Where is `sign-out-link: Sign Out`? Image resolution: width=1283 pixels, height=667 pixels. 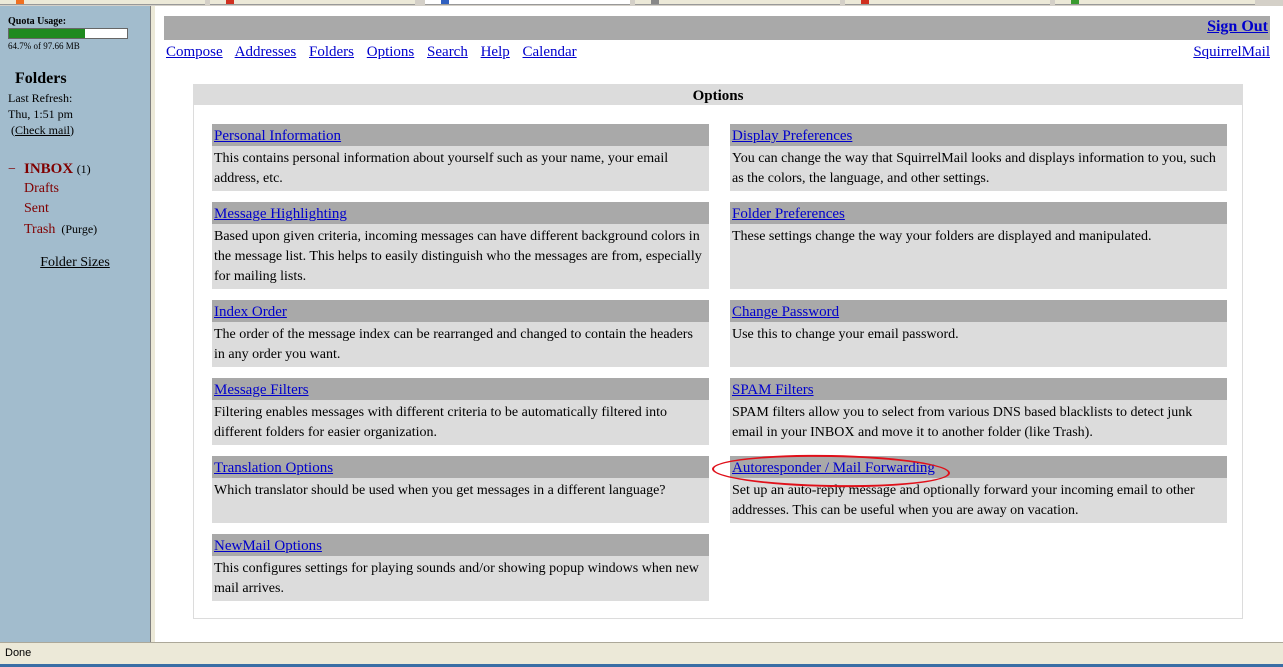 sign-out-link: Sign Out is located at coordinates (1237, 27).